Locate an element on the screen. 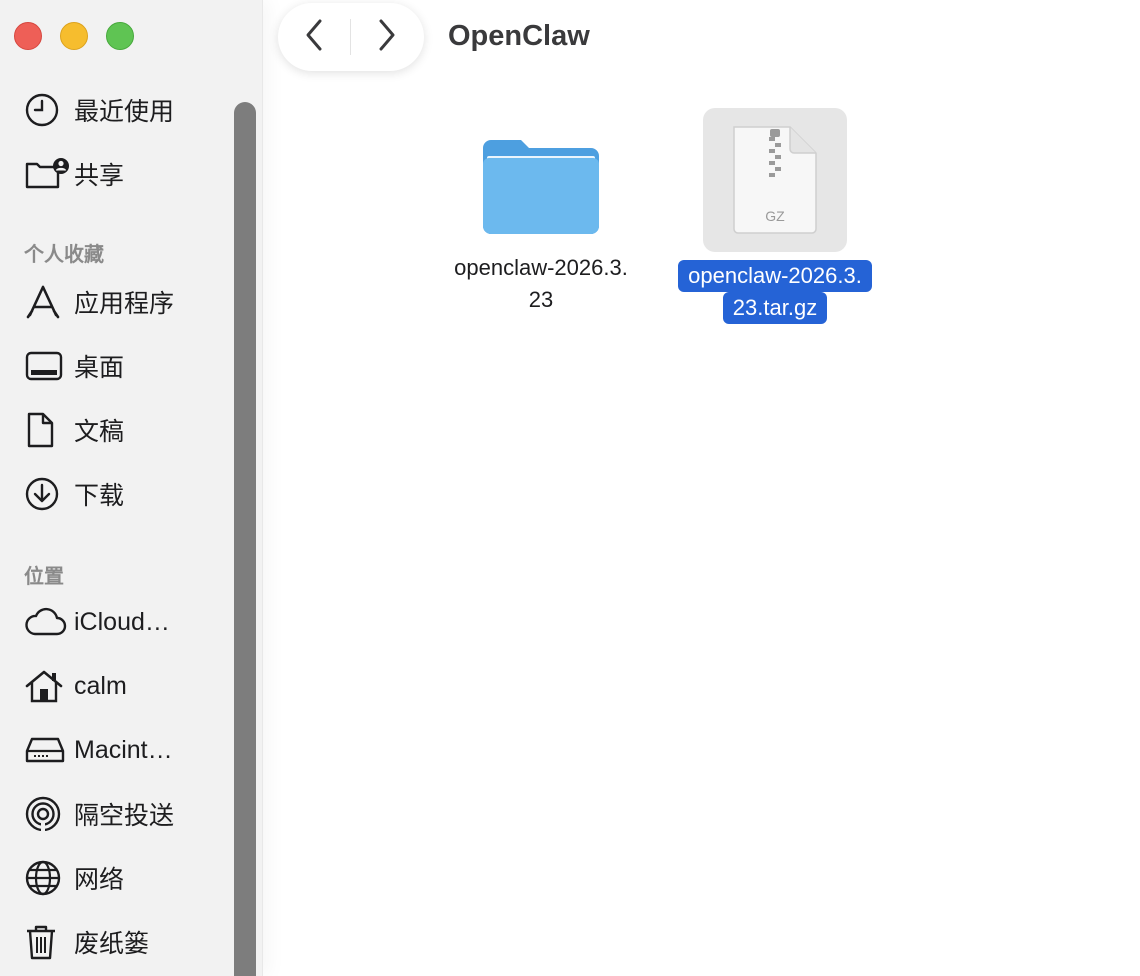  sidebar-section-locations: 位置 is located at coordinates (44, 577).